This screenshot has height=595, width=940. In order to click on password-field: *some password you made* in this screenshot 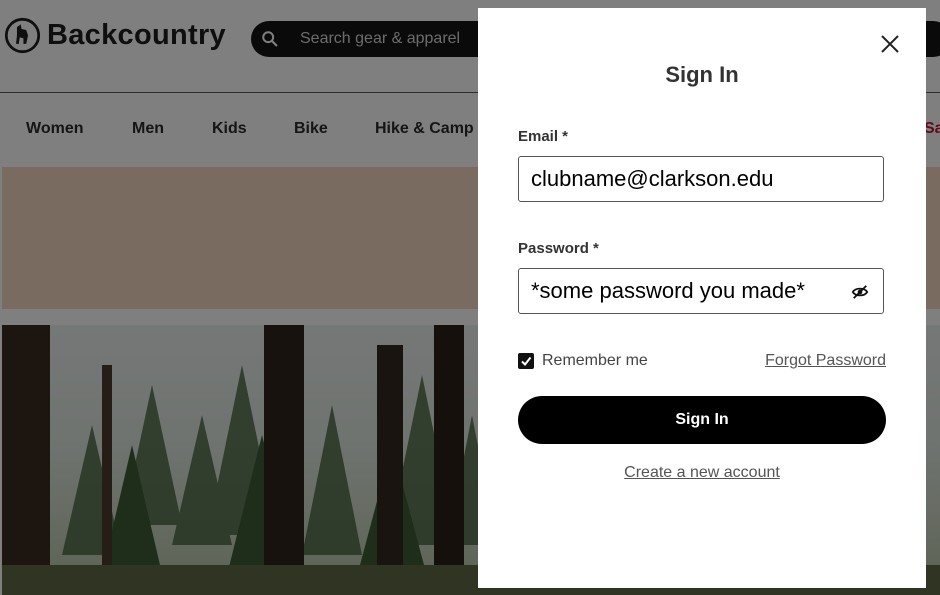, I will do `click(701, 291)`.